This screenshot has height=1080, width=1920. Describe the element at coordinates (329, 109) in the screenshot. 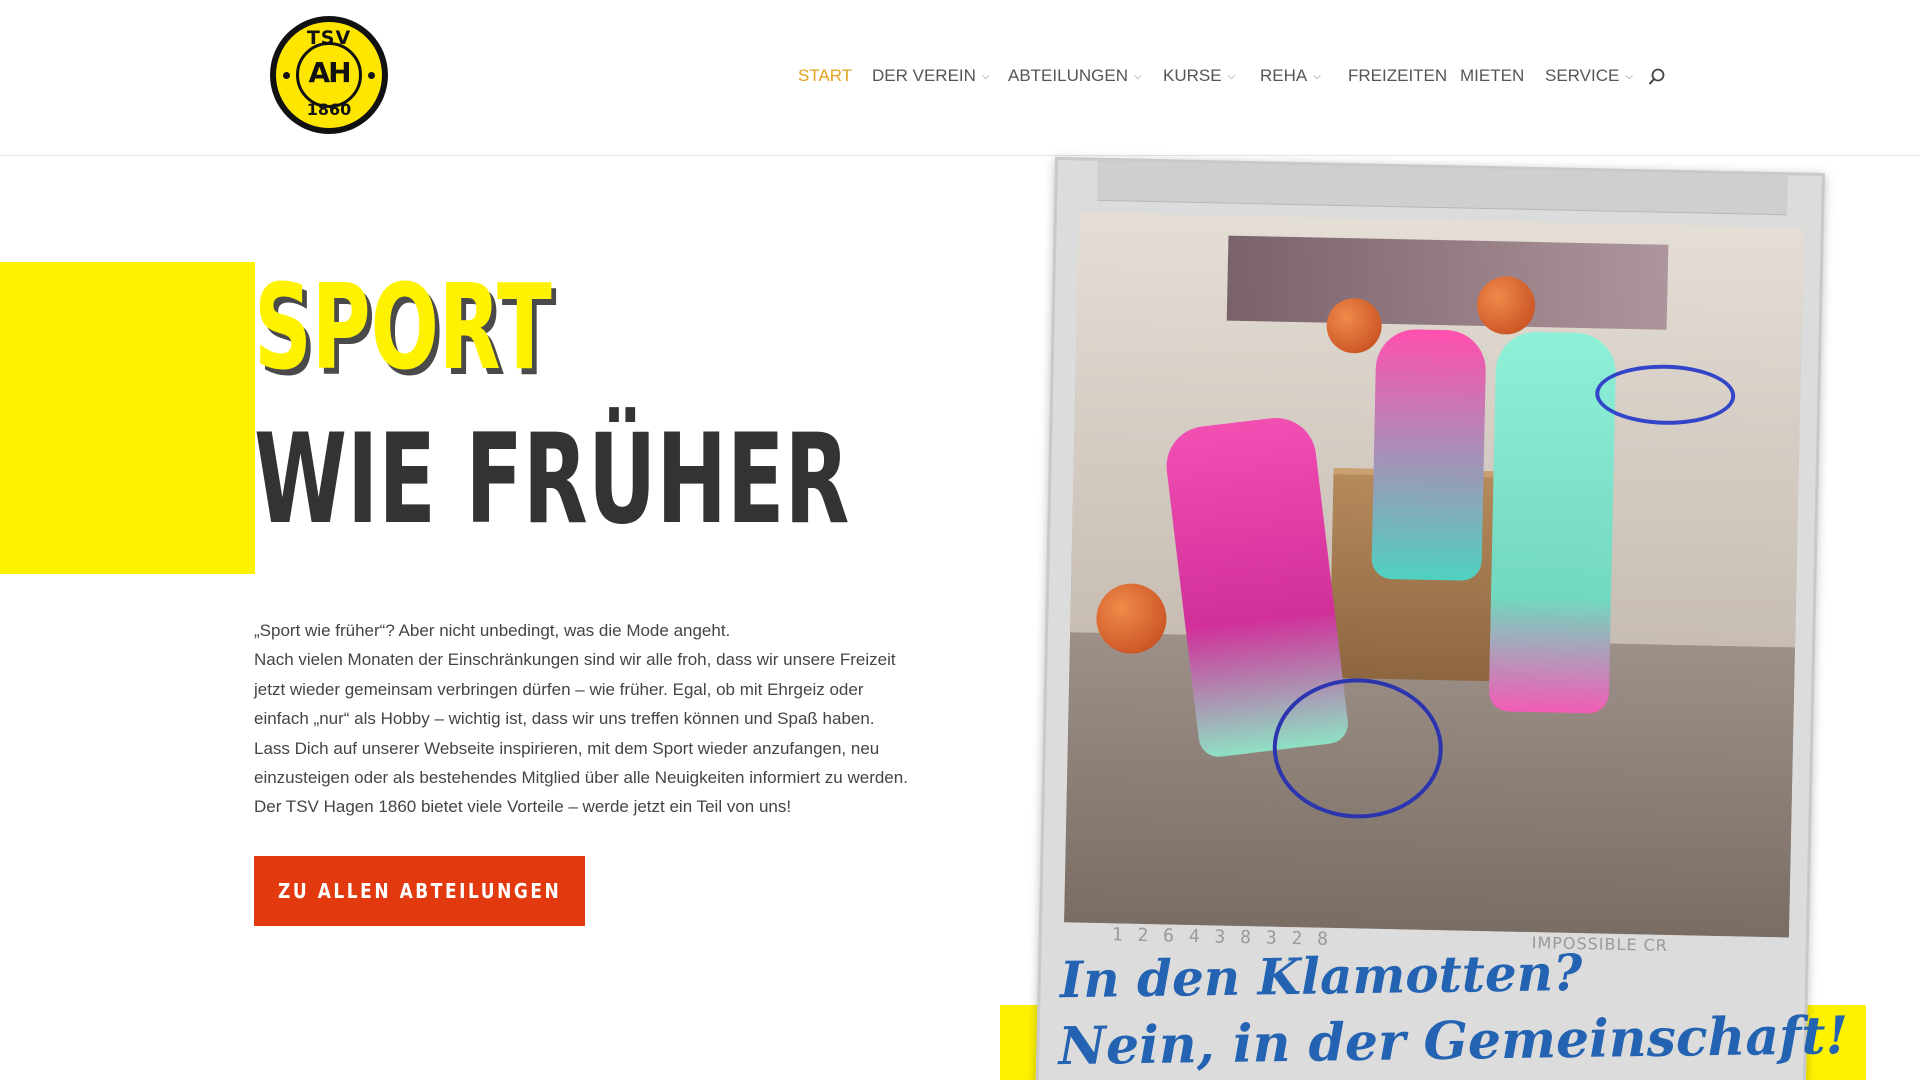

I see `logo-bottom-text: 1860` at that location.